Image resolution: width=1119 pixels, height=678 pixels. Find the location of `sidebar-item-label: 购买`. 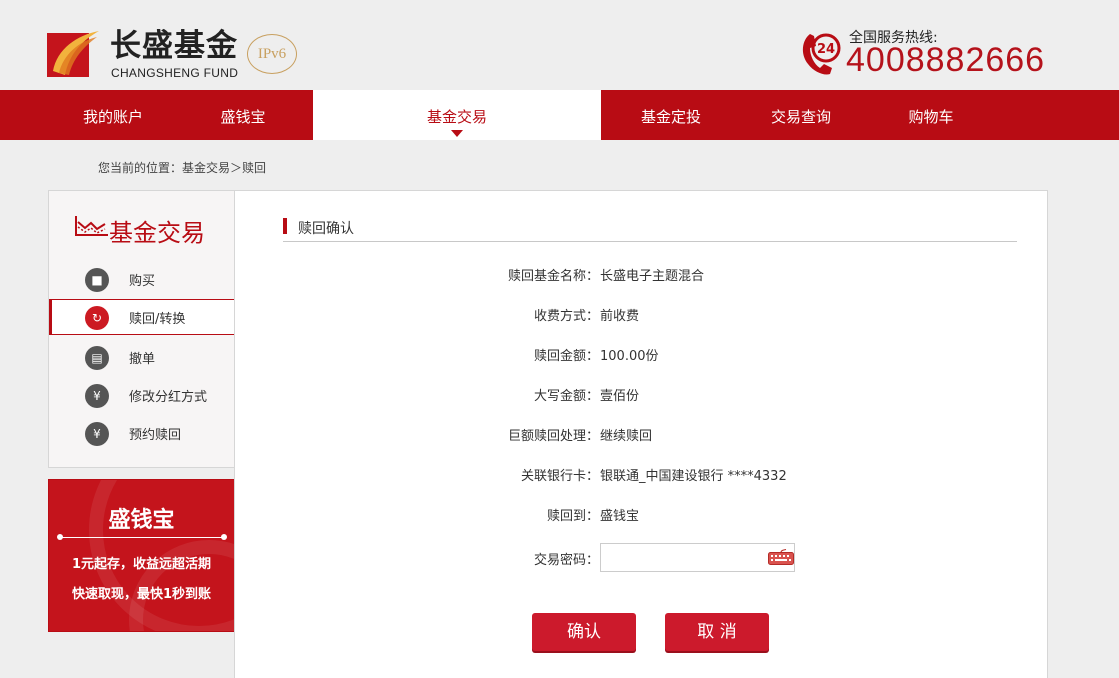

sidebar-item-label: 购买 is located at coordinates (142, 281).